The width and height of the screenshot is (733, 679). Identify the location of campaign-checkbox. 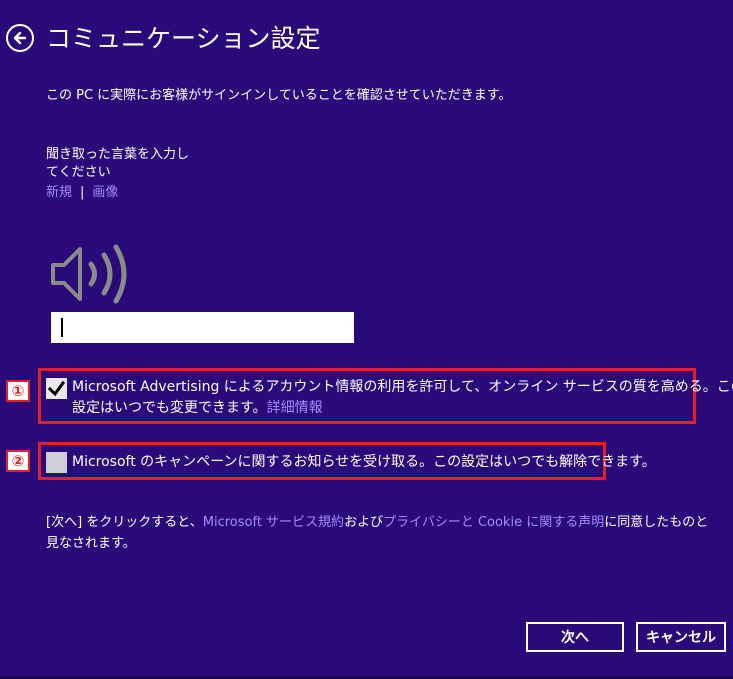
(56, 462).